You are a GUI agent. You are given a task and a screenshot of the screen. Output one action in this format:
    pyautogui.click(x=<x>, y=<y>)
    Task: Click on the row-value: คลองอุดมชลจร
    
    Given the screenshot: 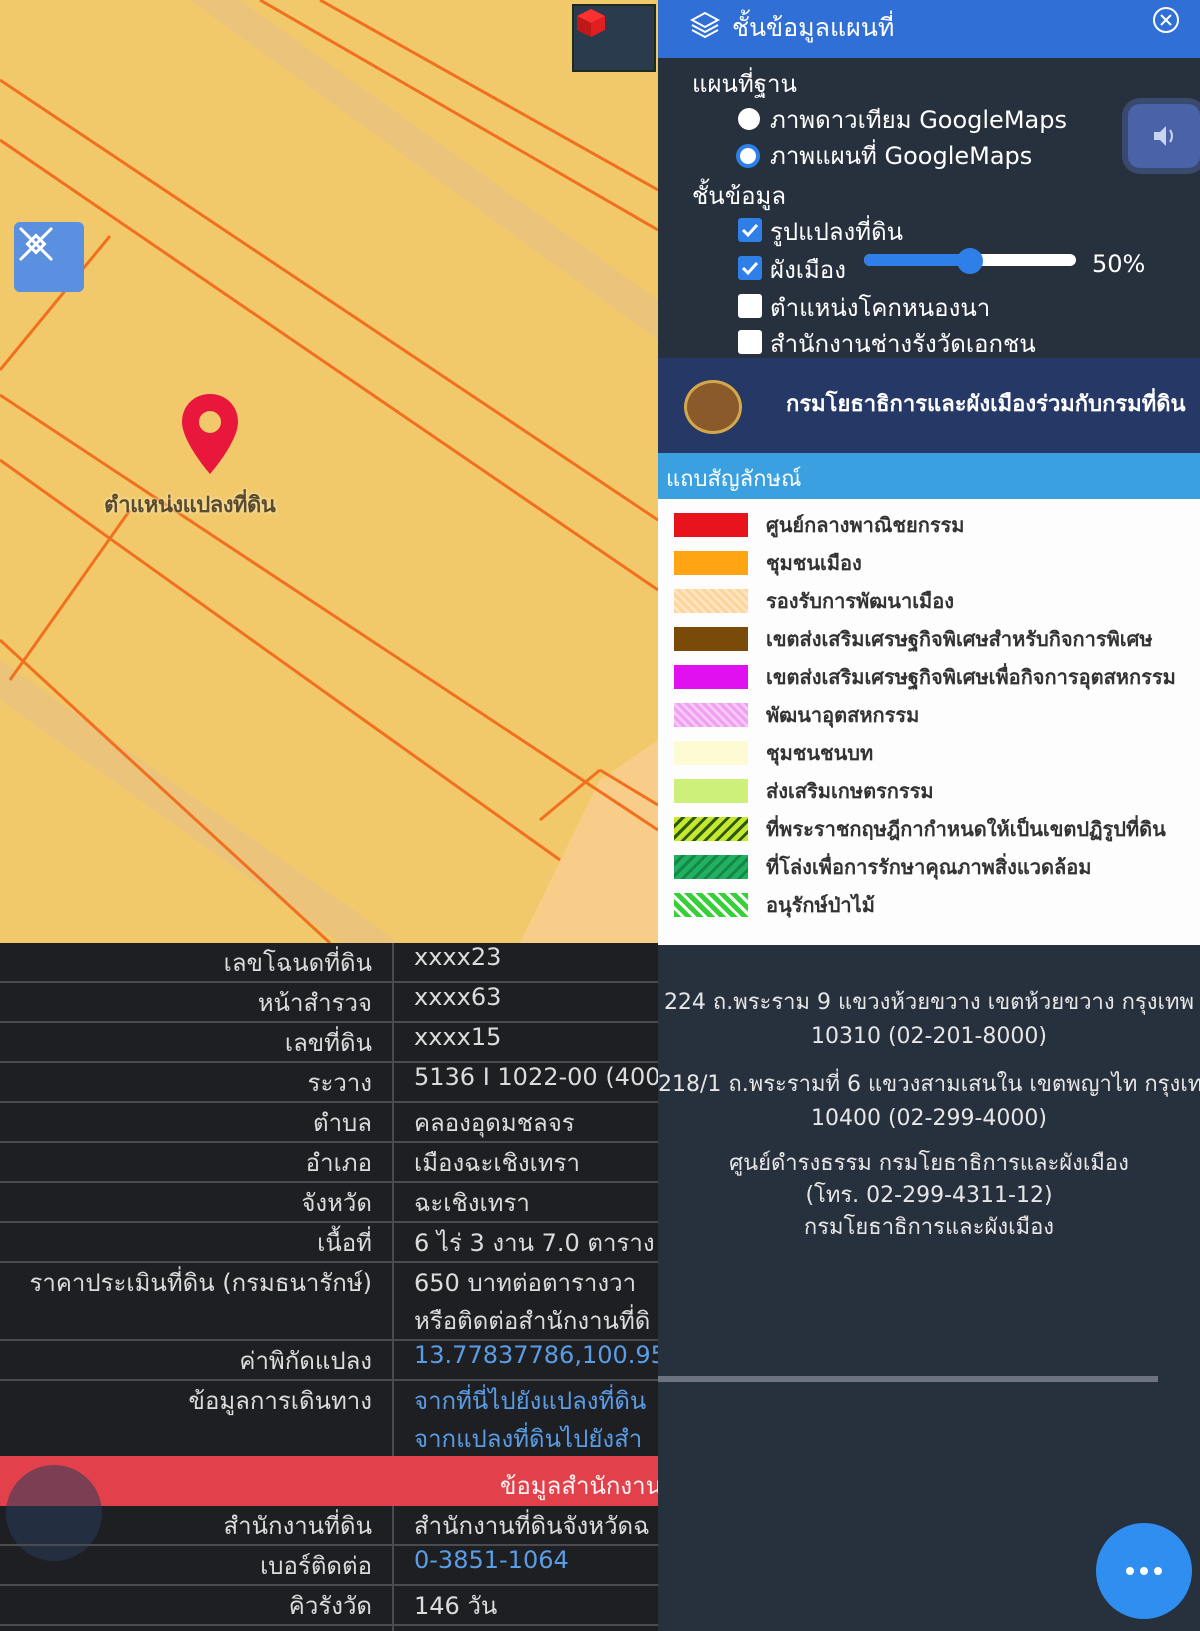 What is the action you would take?
    pyautogui.click(x=494, y=1123)
    